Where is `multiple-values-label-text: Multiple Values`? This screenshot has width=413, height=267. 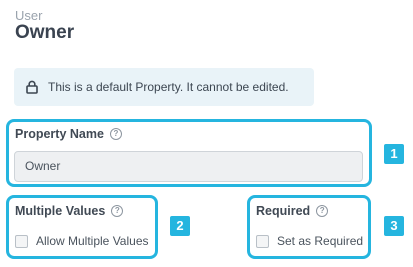
multiple-values-label-text: Multiple Values is located at coordinates (60, 211).